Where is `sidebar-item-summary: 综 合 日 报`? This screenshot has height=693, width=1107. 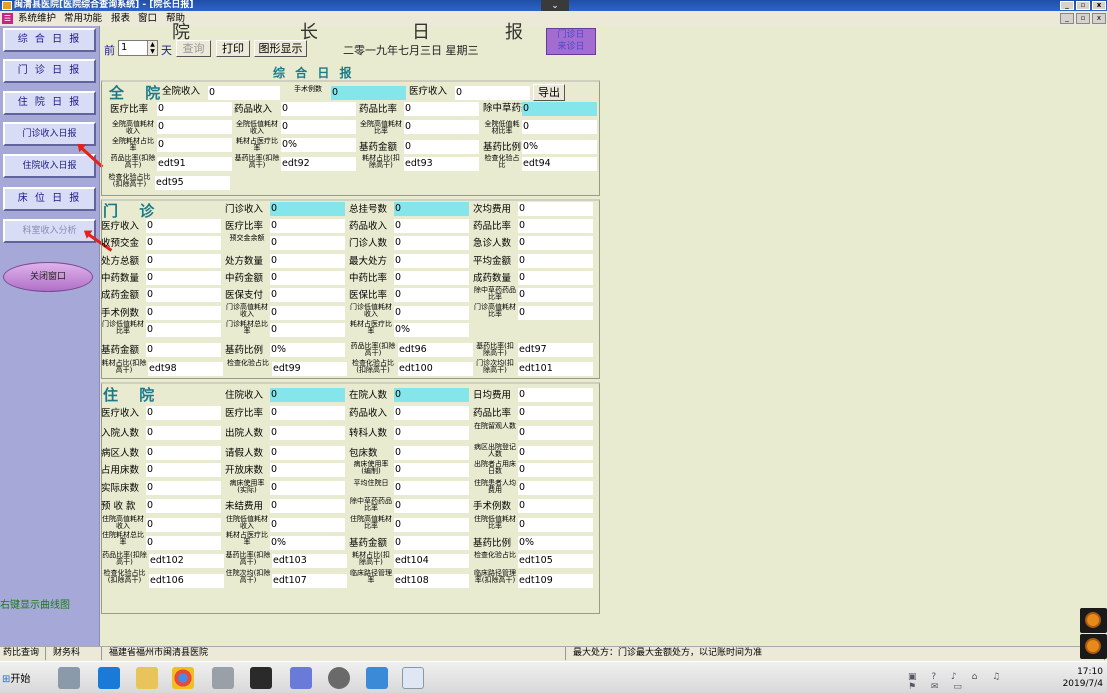 sidebar-item-summary: 综 合 日 报 is located at coordinates (49, 40).